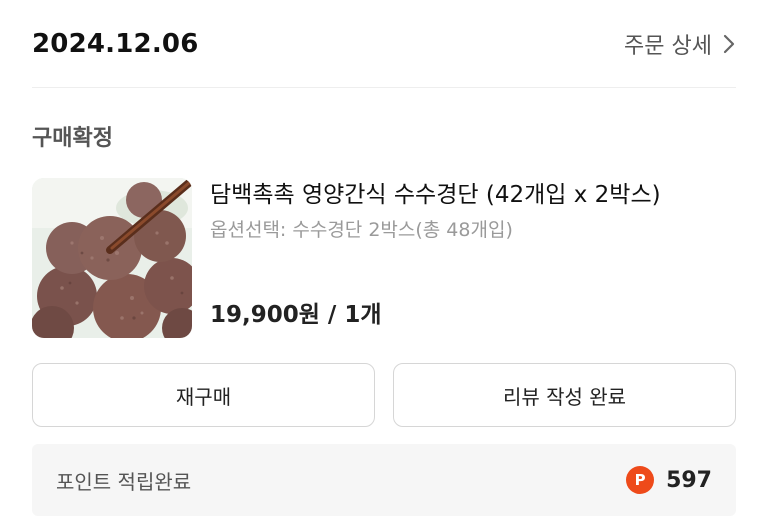 This screenshot has height=523, width=768. What do you see at coordinates (115, 43) in the screenshot?
I see `order-date: 2024.12.06` at bounding box center [115, 43].